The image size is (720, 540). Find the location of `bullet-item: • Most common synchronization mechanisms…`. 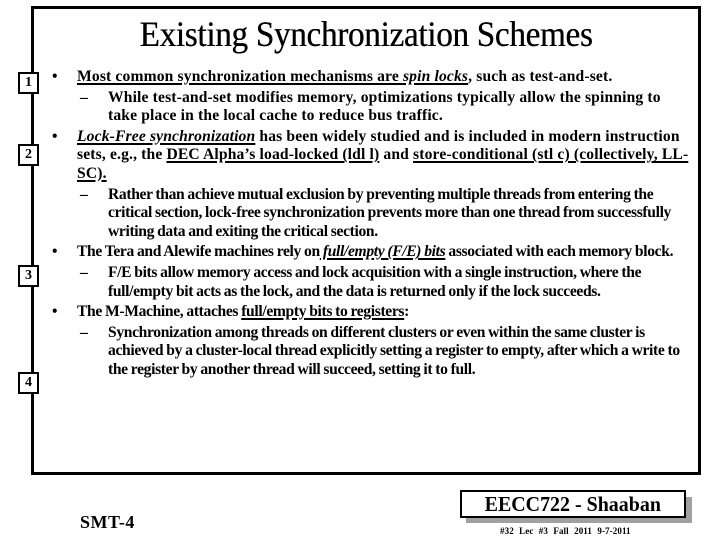

bullet-item: • Most common synchronization mechanisms… is located at coordinates (372, 77).